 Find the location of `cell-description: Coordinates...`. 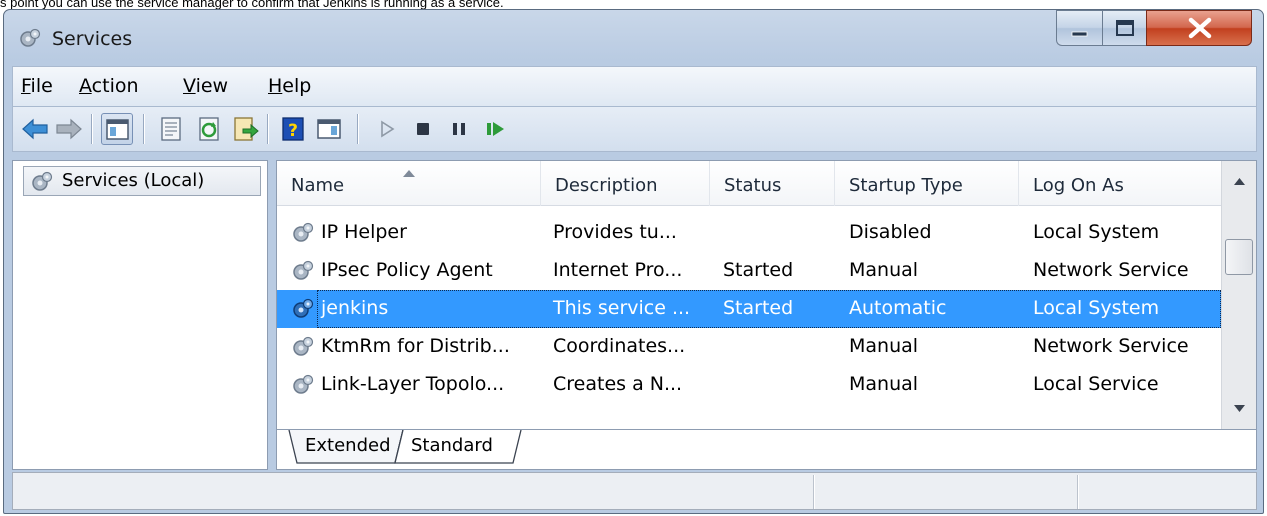

cell-description: Coordinates... is located at coordinates (619, 346).